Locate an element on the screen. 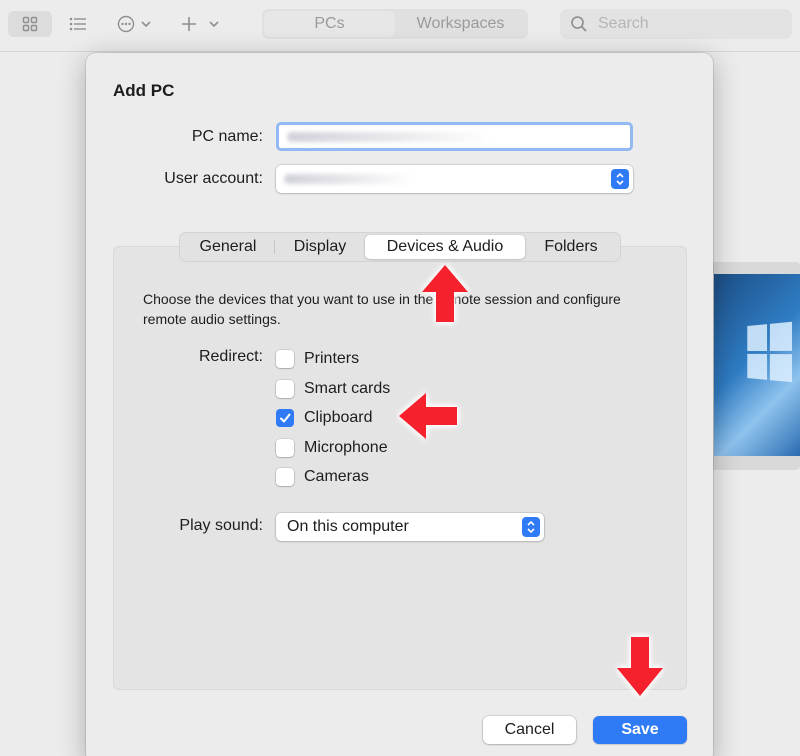  cameras-checkbox is located at coordinates (285, 477).